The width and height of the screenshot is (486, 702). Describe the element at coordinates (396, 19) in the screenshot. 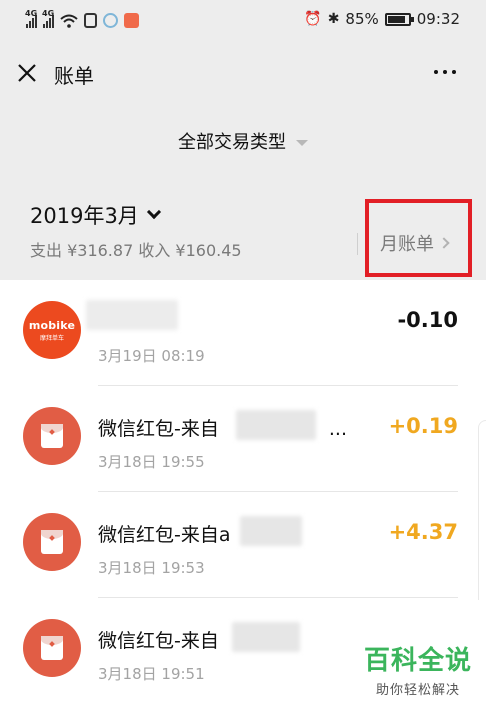

I see `battery-fill` at that location.